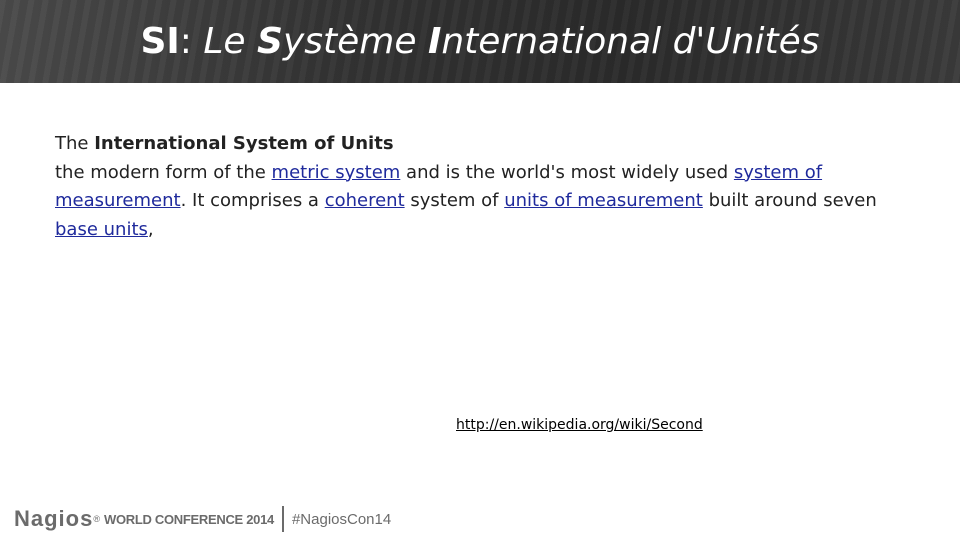  I want to click on nagios-logo: Nagios, so click(54, 518).